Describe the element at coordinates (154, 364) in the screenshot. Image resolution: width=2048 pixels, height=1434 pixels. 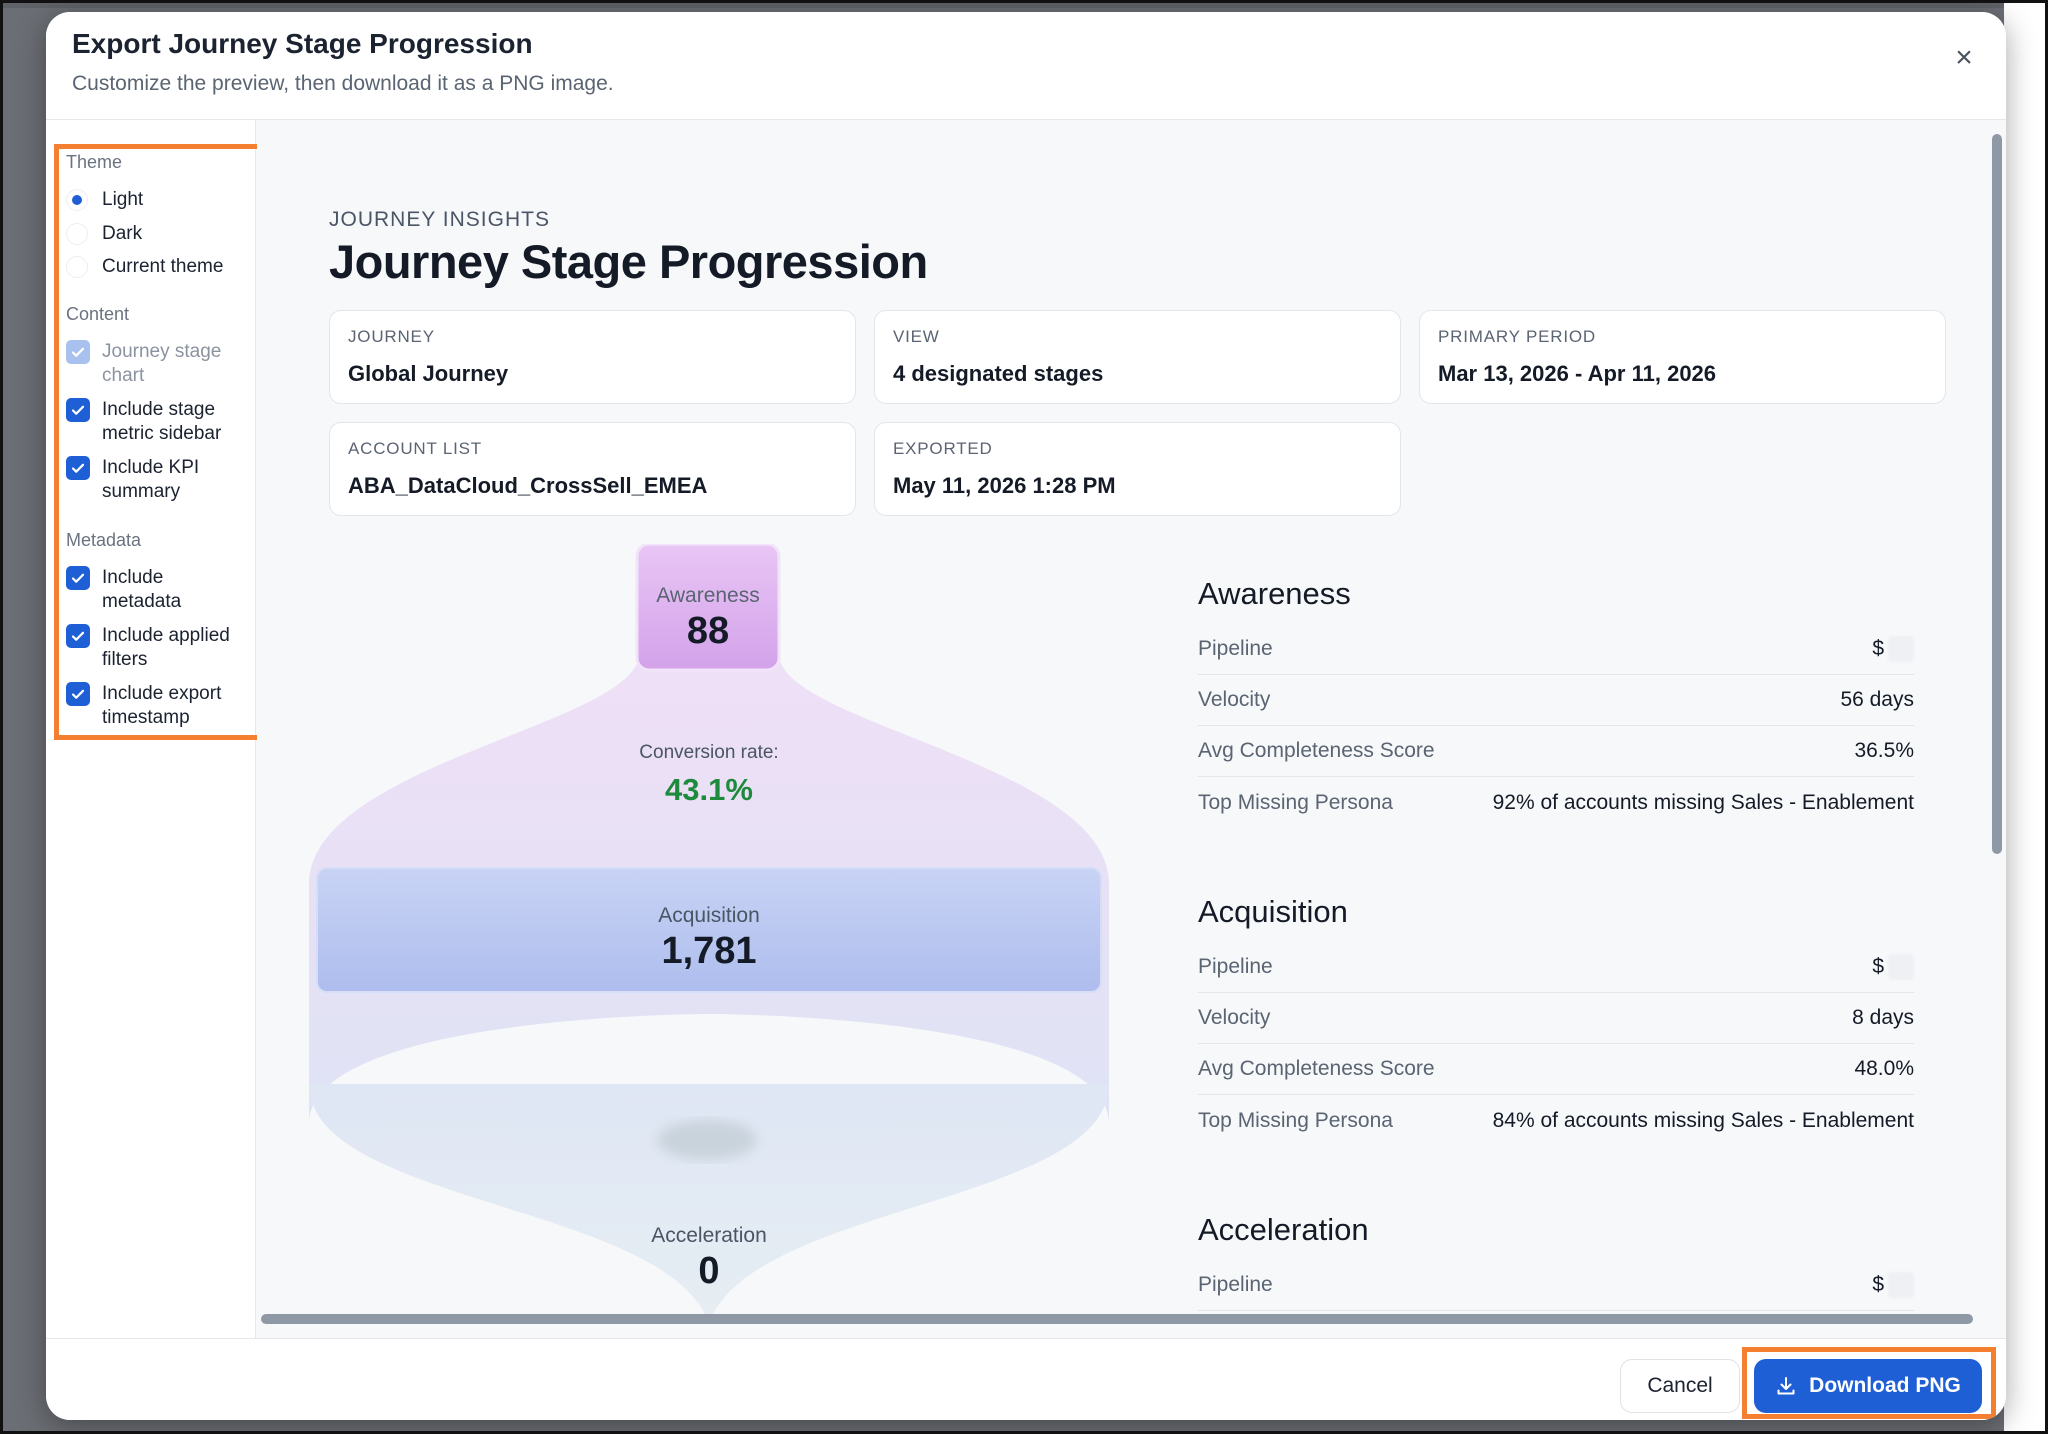
I see `content-option-chart: Journey stage chart` at that location.